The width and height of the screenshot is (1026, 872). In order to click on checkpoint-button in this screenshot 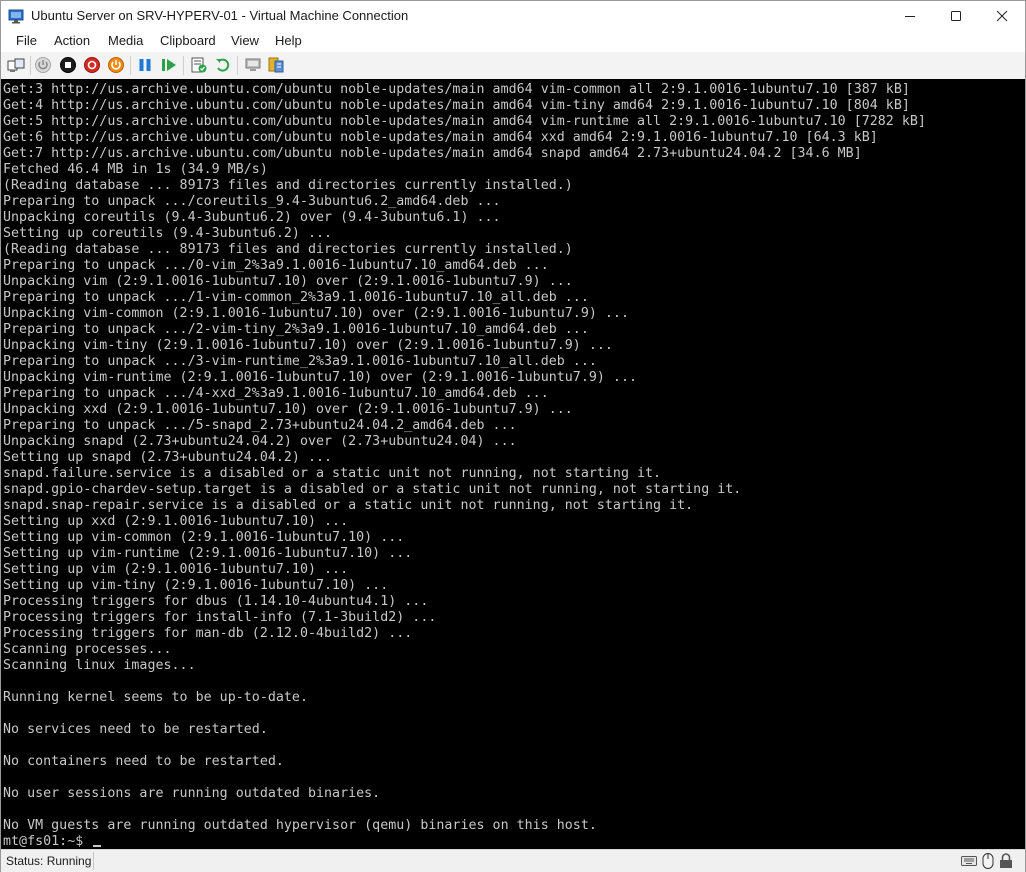, I will do `click(199, 65)`.